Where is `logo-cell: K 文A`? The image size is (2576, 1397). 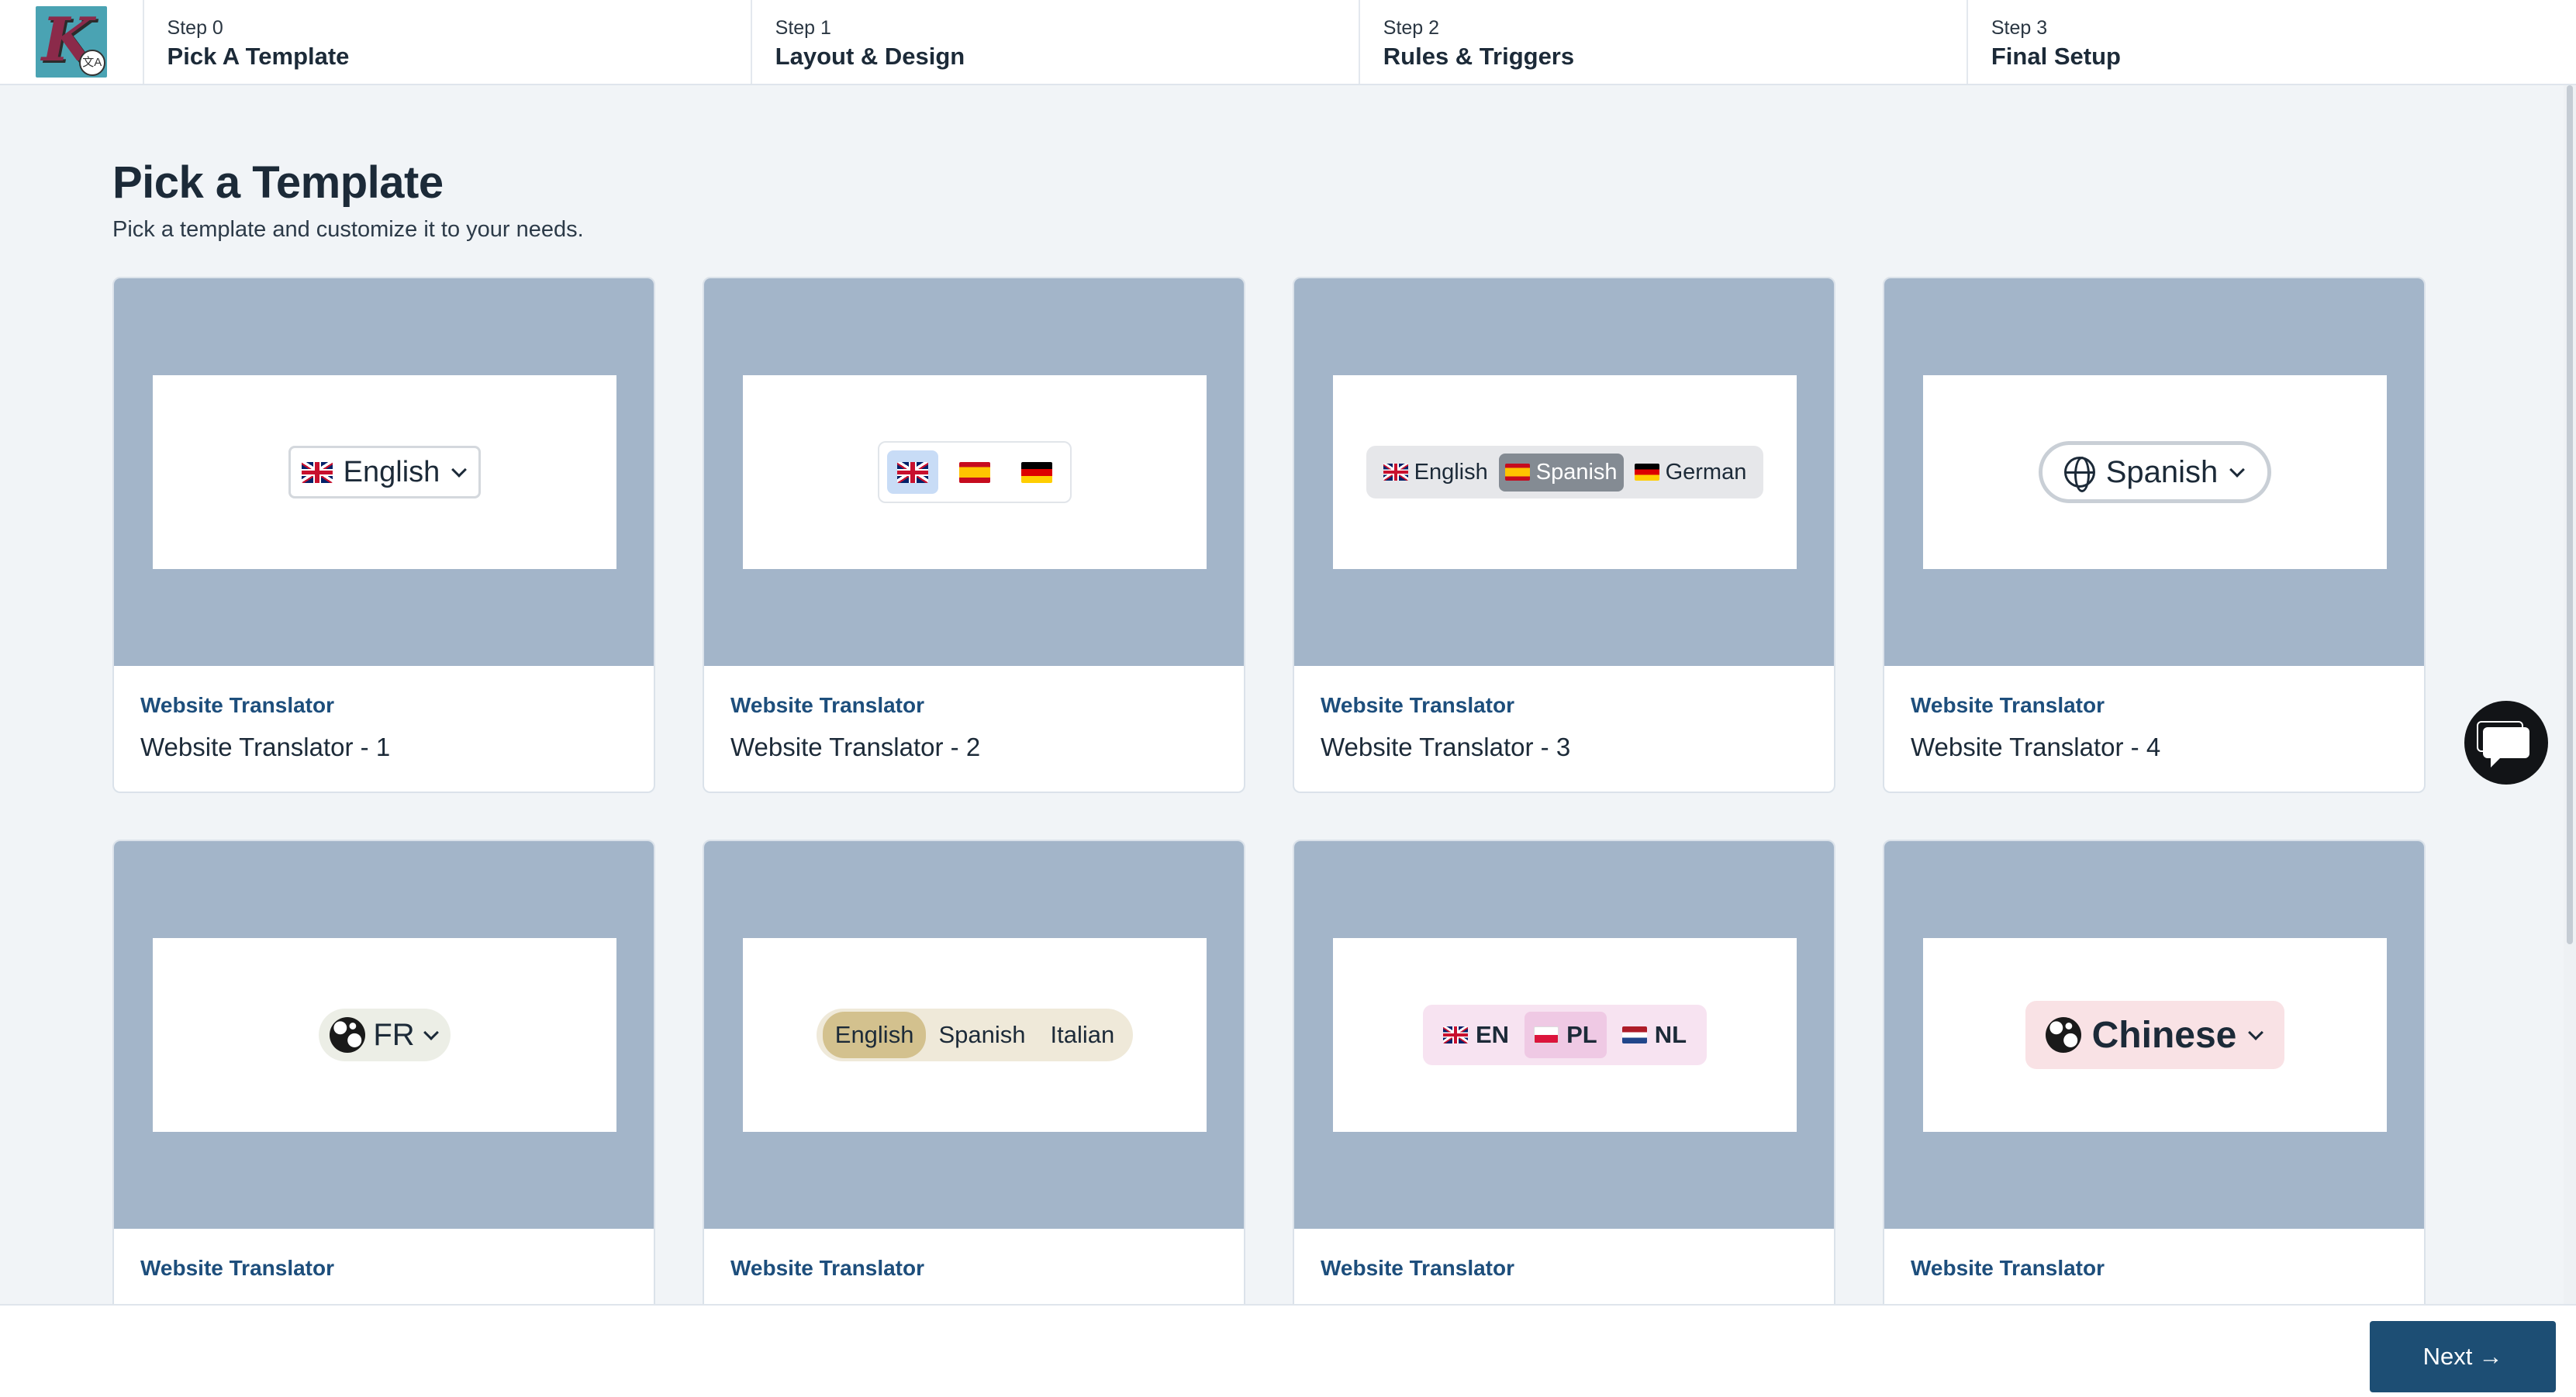
logo-cell: K 文A is located at coordinates (72, 42).